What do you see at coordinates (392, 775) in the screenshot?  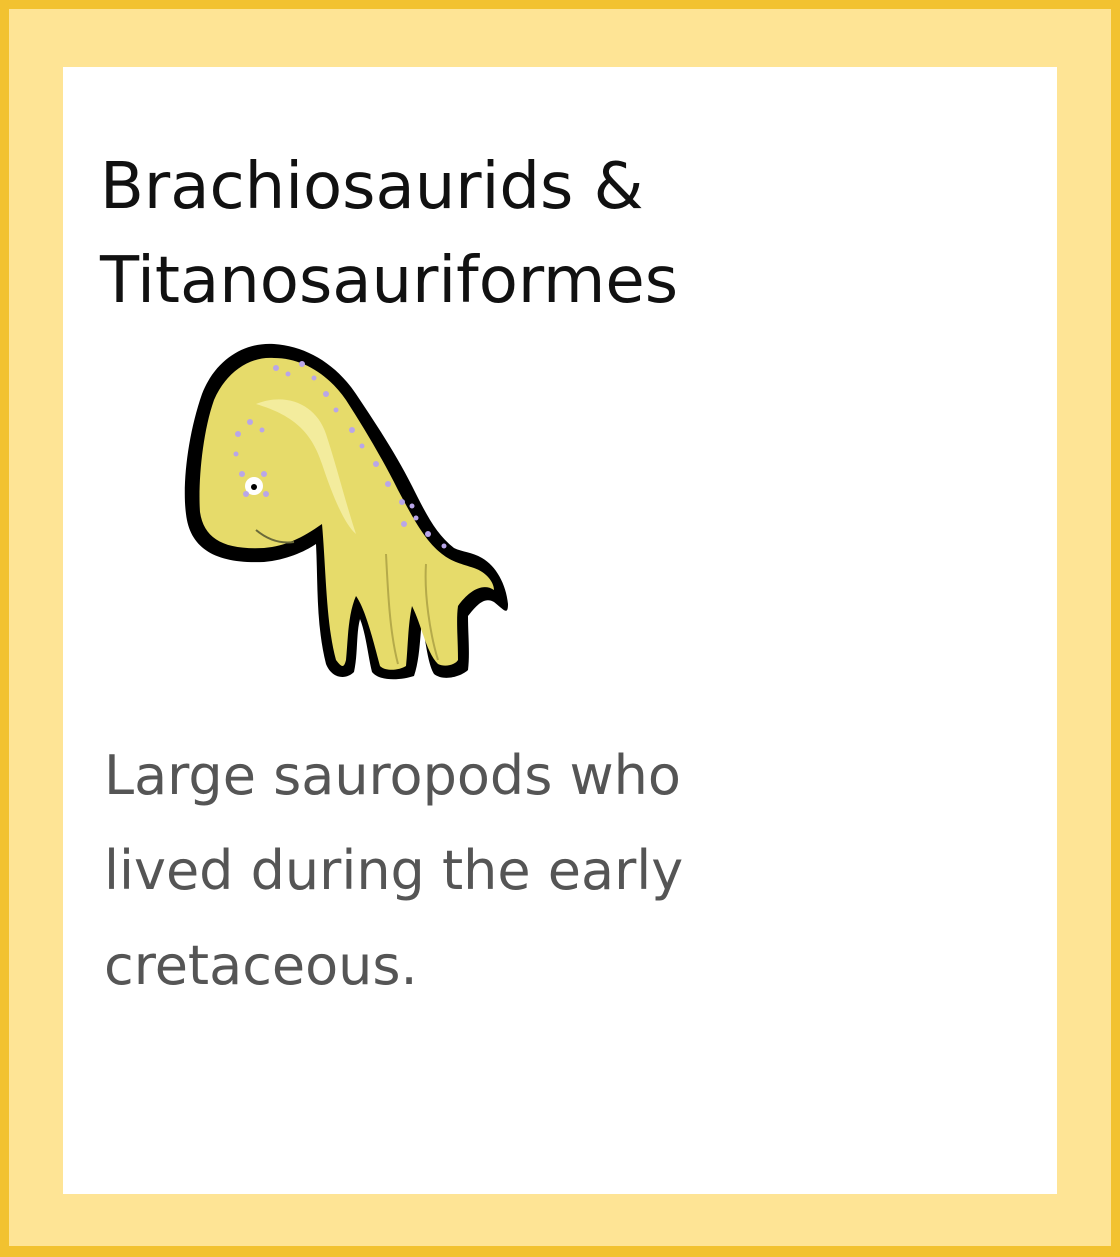 I see `card-description-line-1: Large sauropods who` at bounding box center [392, 775].